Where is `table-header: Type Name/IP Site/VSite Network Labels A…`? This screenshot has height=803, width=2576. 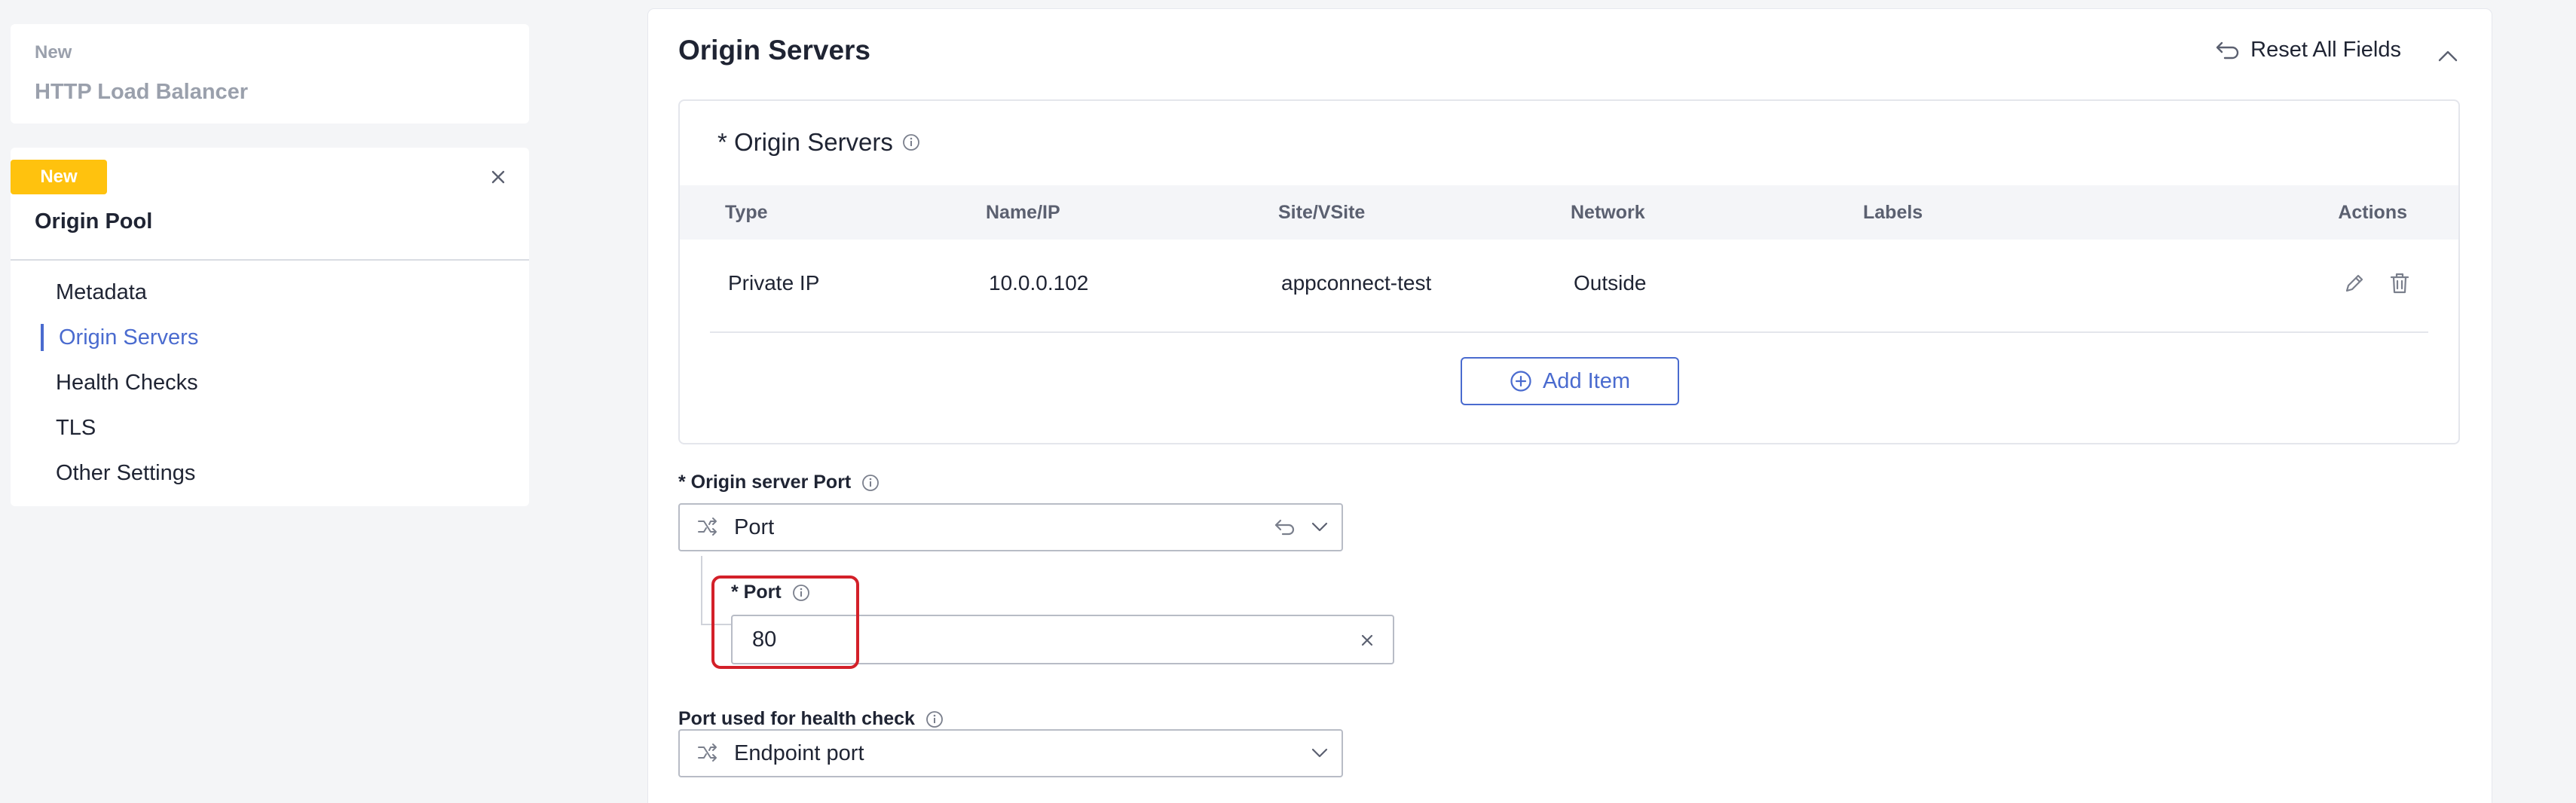
table-header: Type Name/IP Site/VSite Network Labels A… is located at coordinates (1569, 212).